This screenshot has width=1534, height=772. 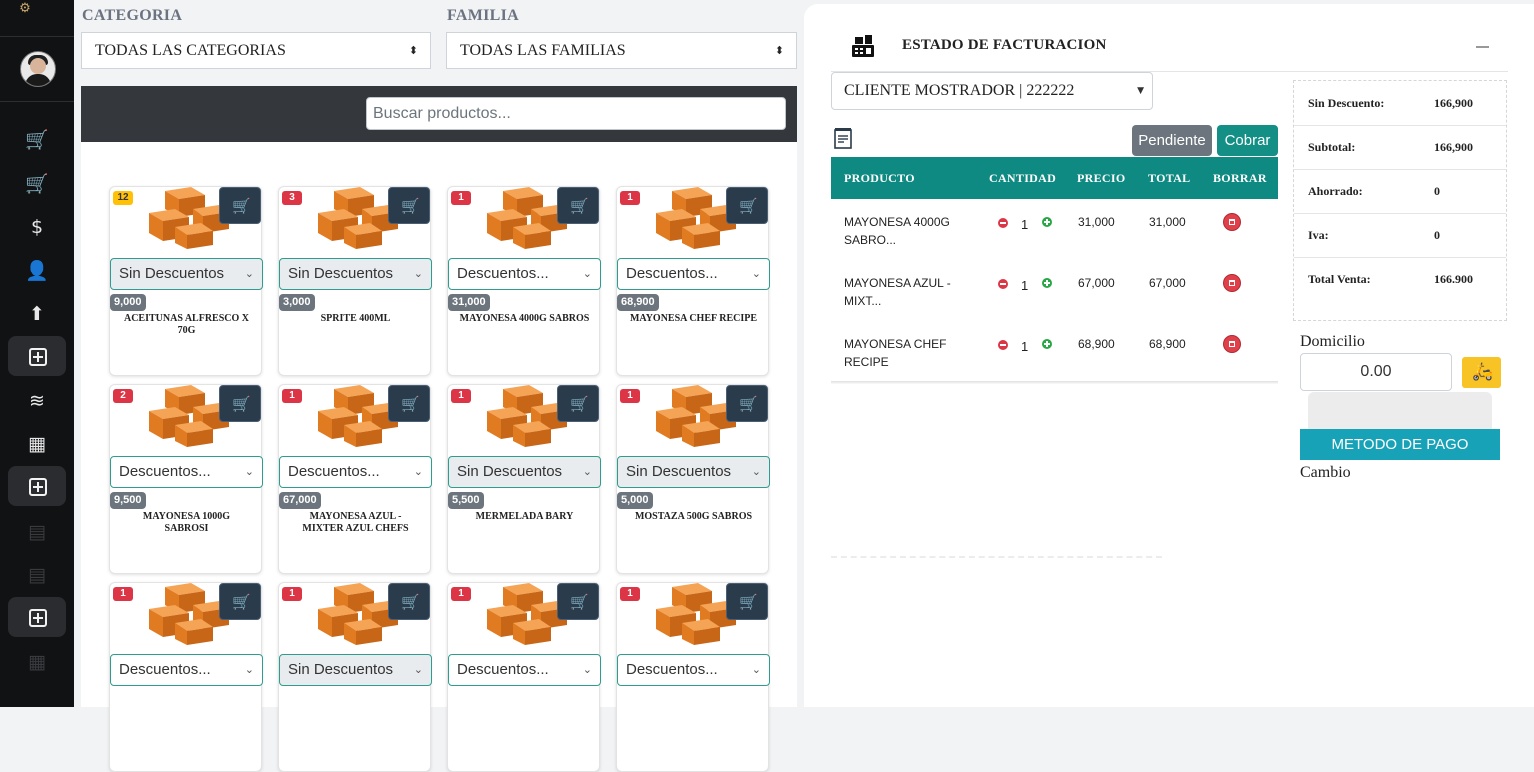 What do you see at coordinates (37, 271) in the screenshot?
I see `user-star-icon: 👤` at bounding box center [37, 271].